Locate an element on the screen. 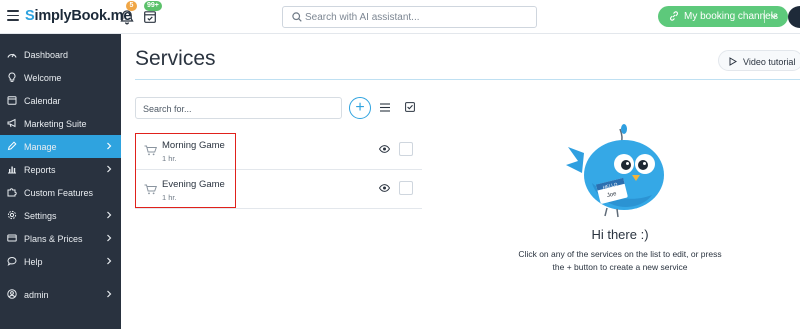 The height and width of the screenshot is (329, 800). hamburger-menu-icon is located at coordinates (13, 15).